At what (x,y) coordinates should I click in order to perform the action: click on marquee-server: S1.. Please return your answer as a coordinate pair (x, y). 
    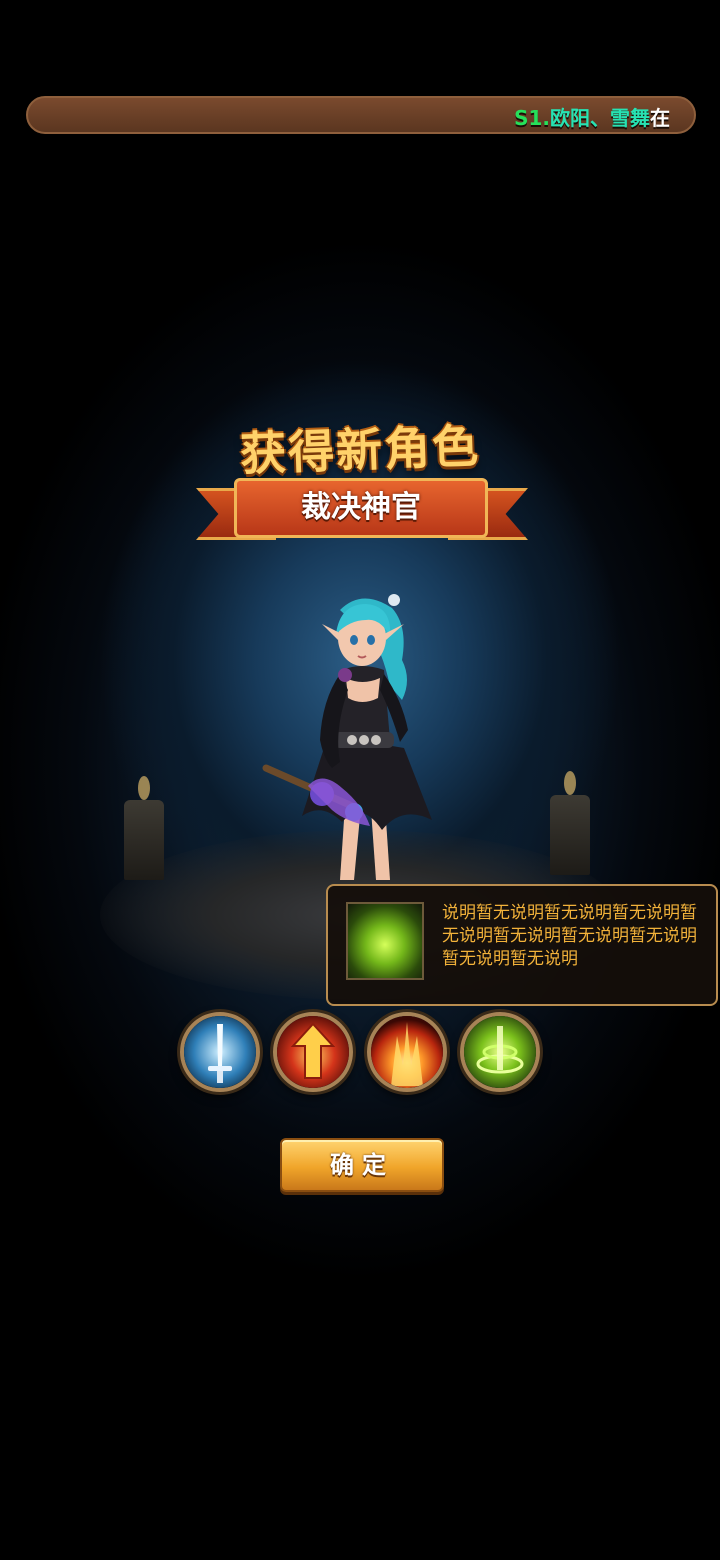
    Looking at the image, I should click on (532, 118).